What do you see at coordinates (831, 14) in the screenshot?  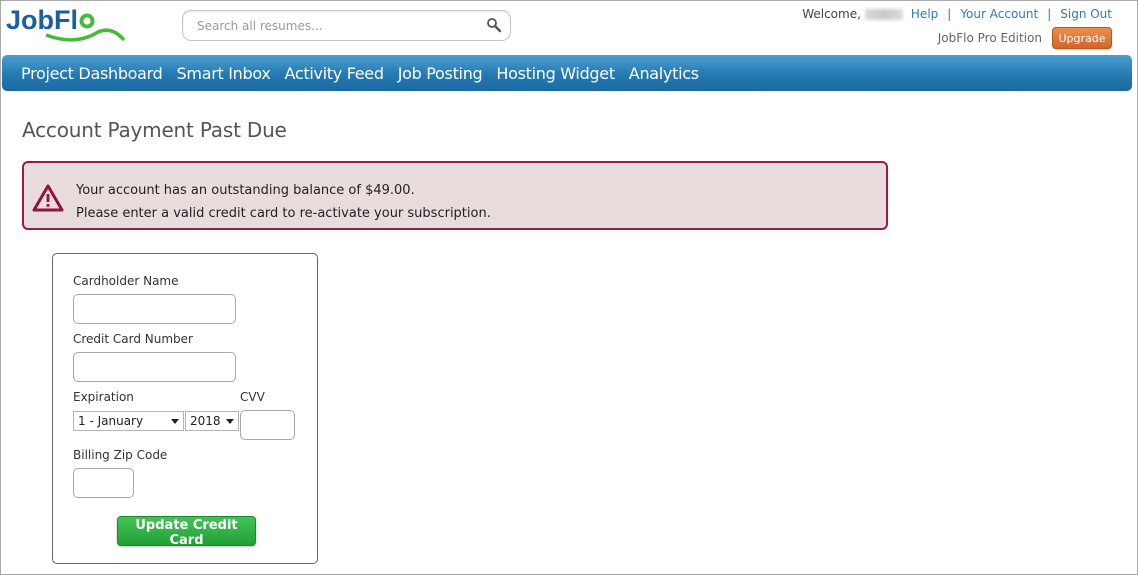 I see `welcome-label: Welcome,` at bounding box center [831, 14].